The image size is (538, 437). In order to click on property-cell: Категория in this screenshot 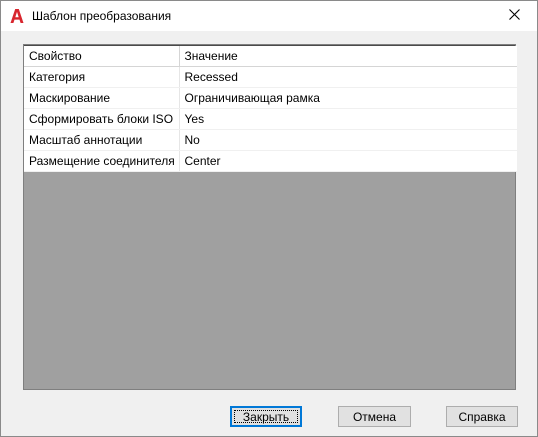, I will do `click(102, 77)`.